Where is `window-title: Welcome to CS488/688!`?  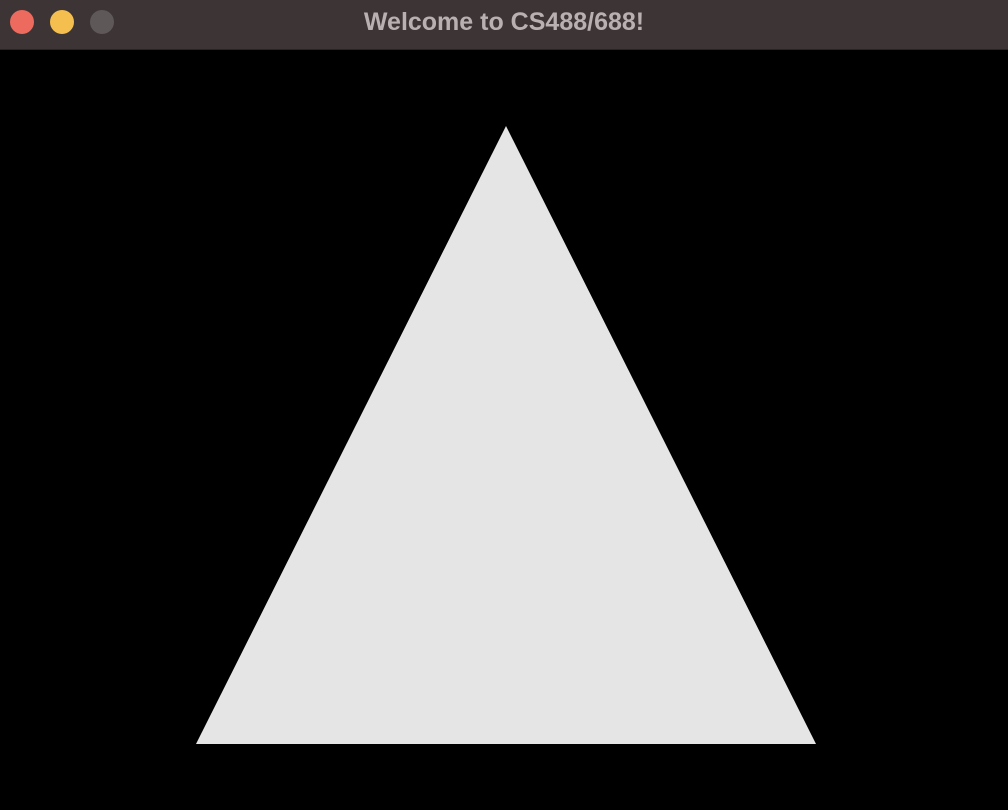 window-title: Welcome to CS488/688! is located at coordinates (504, 22).